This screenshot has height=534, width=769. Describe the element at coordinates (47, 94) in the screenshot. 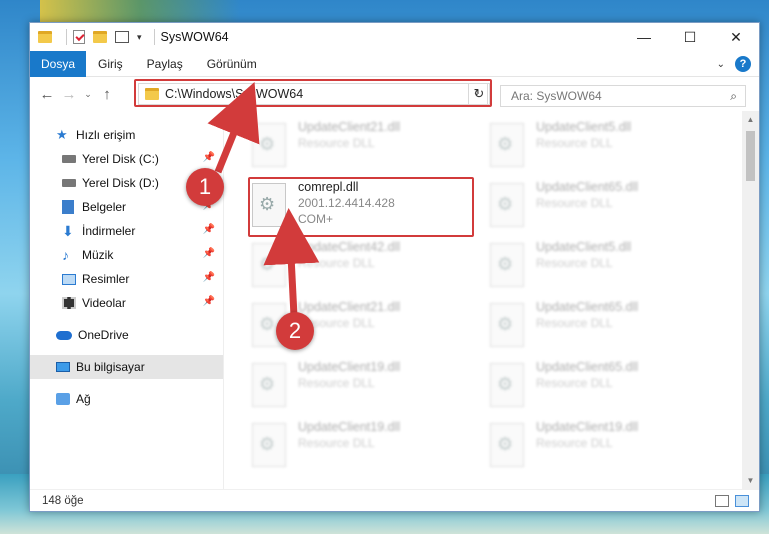

I see `back-icon: ←` at that location.